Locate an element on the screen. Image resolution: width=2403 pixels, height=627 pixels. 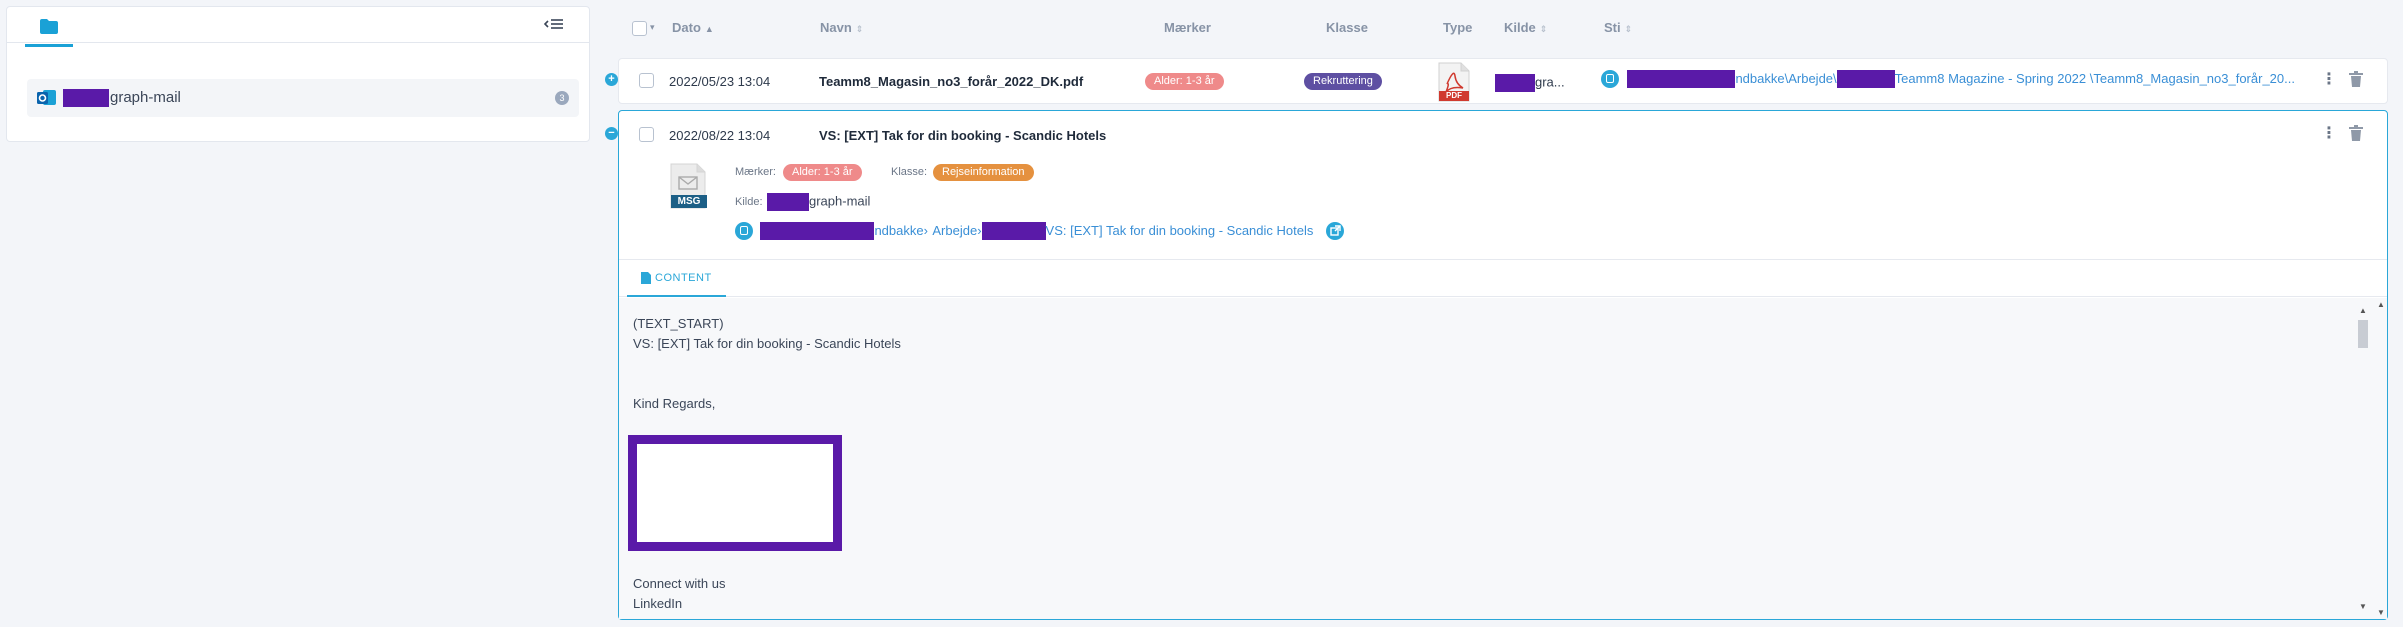
outlook-icon is located at coordinates (47, 100).